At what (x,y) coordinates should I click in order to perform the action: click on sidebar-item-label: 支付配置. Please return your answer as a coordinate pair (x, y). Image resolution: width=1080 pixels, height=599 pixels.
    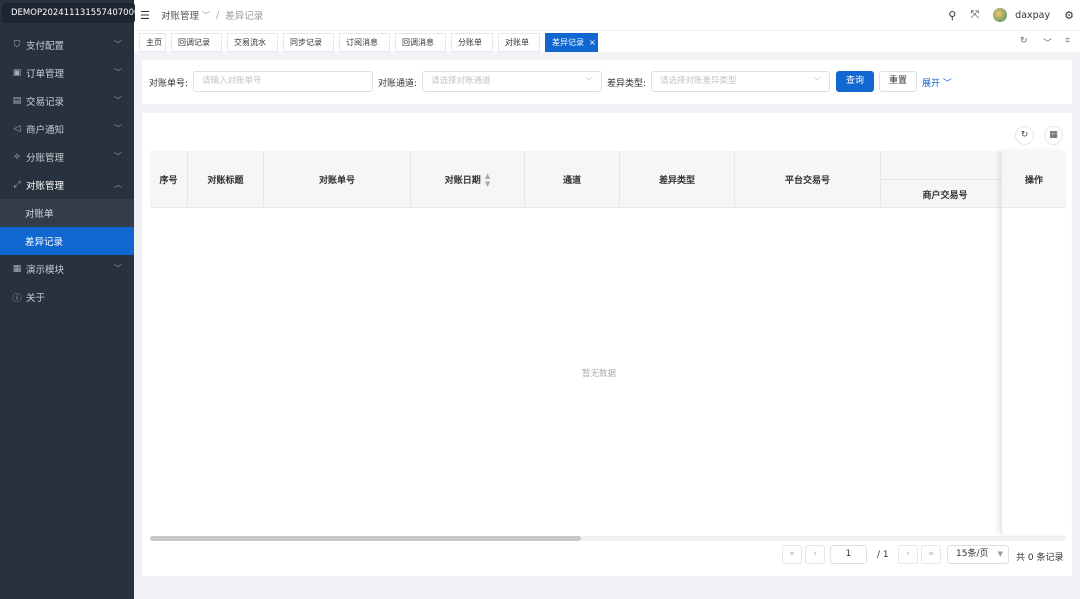
    Looking at the image, I should click on (45, 46).